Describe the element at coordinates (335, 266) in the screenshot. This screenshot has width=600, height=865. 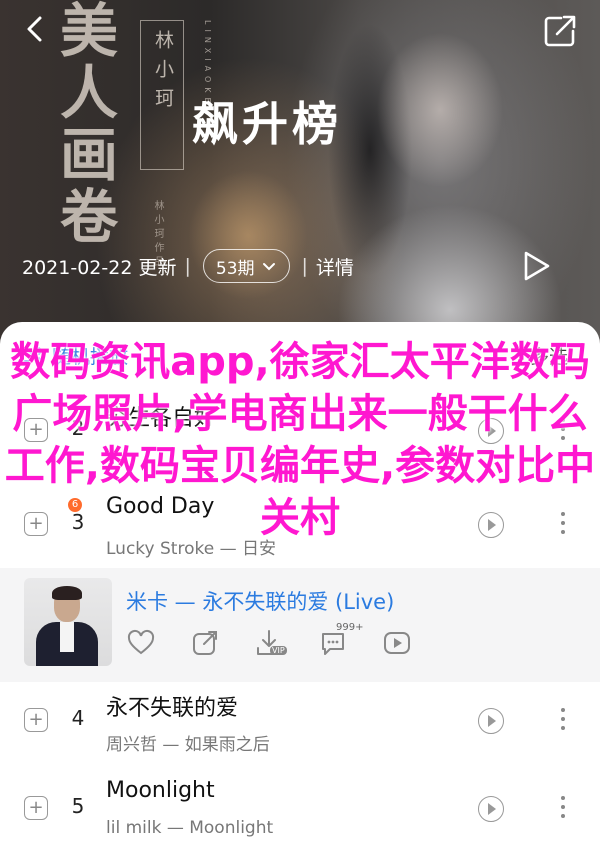
I see `detail-link: 详情` at that location.